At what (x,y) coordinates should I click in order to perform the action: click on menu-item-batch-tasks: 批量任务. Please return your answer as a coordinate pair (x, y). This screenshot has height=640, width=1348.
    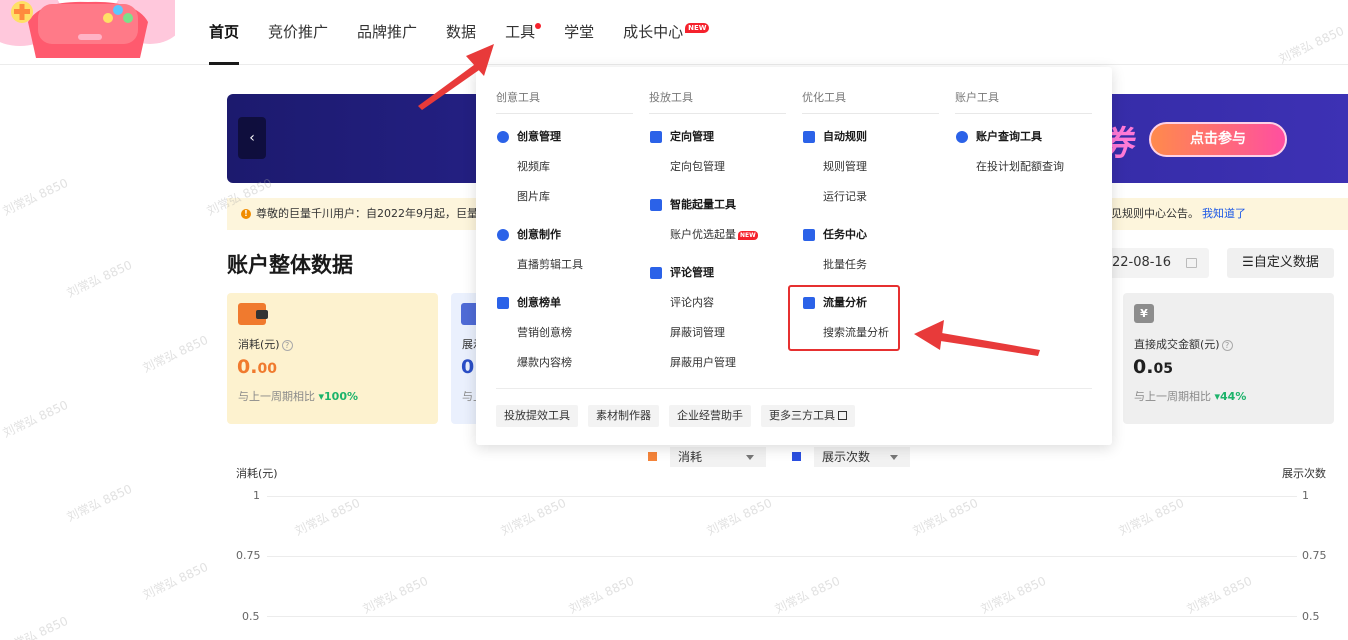
    Looking at the image, I should click on (870, 264).